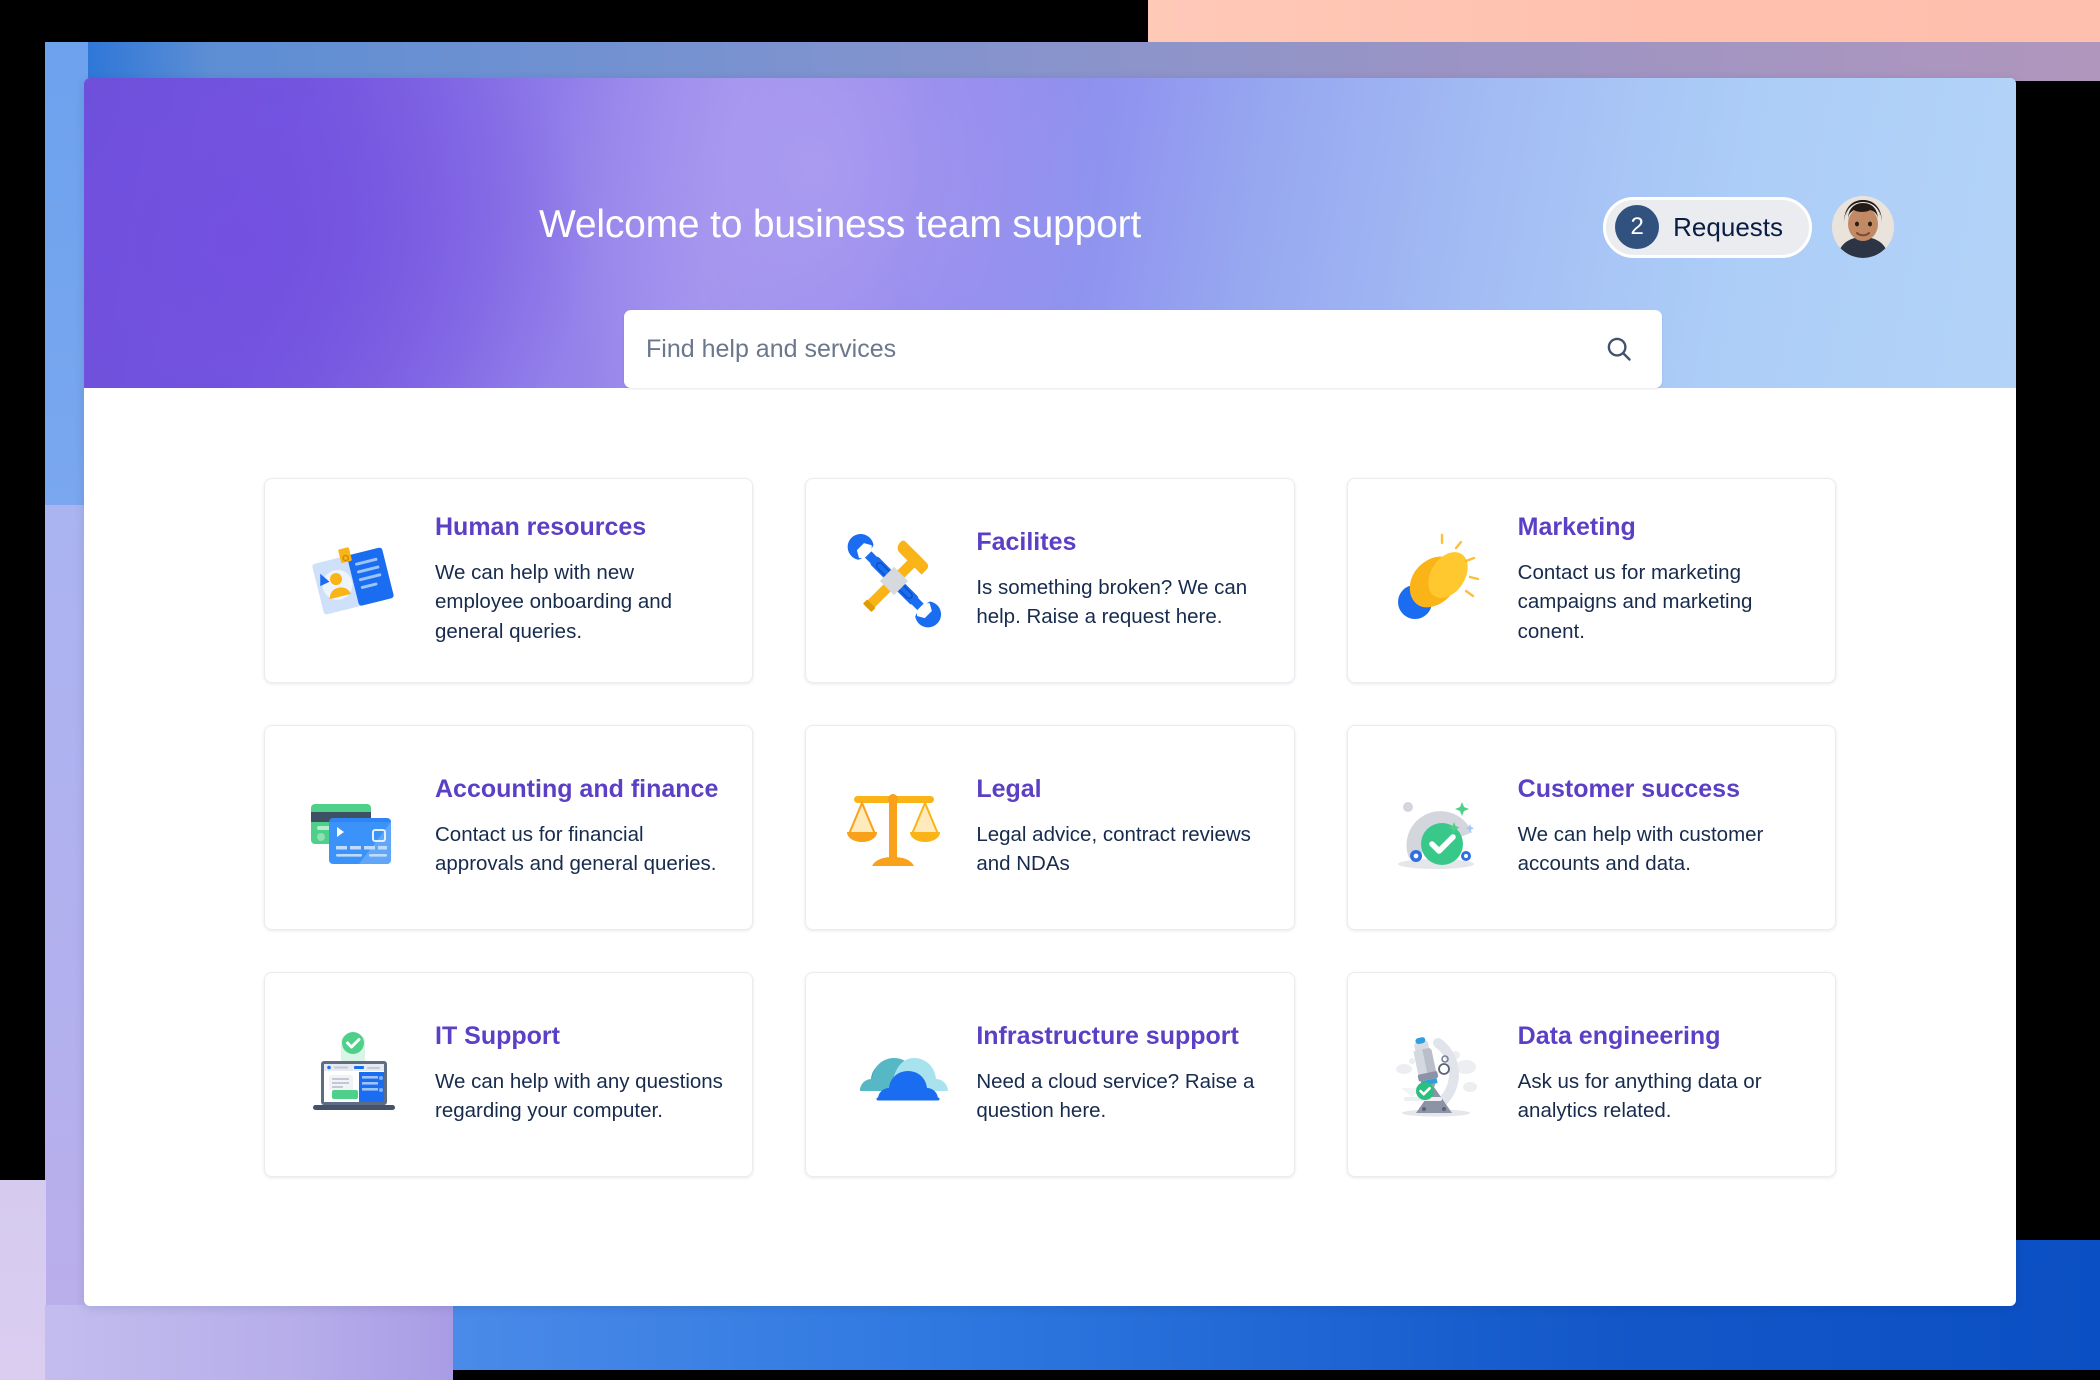 This screenshot has height=1380, width=2100. What do you see at coordinates (353, 581) in the screenshot?
I see `id-badge-icon` at bounding box center [353, 581].